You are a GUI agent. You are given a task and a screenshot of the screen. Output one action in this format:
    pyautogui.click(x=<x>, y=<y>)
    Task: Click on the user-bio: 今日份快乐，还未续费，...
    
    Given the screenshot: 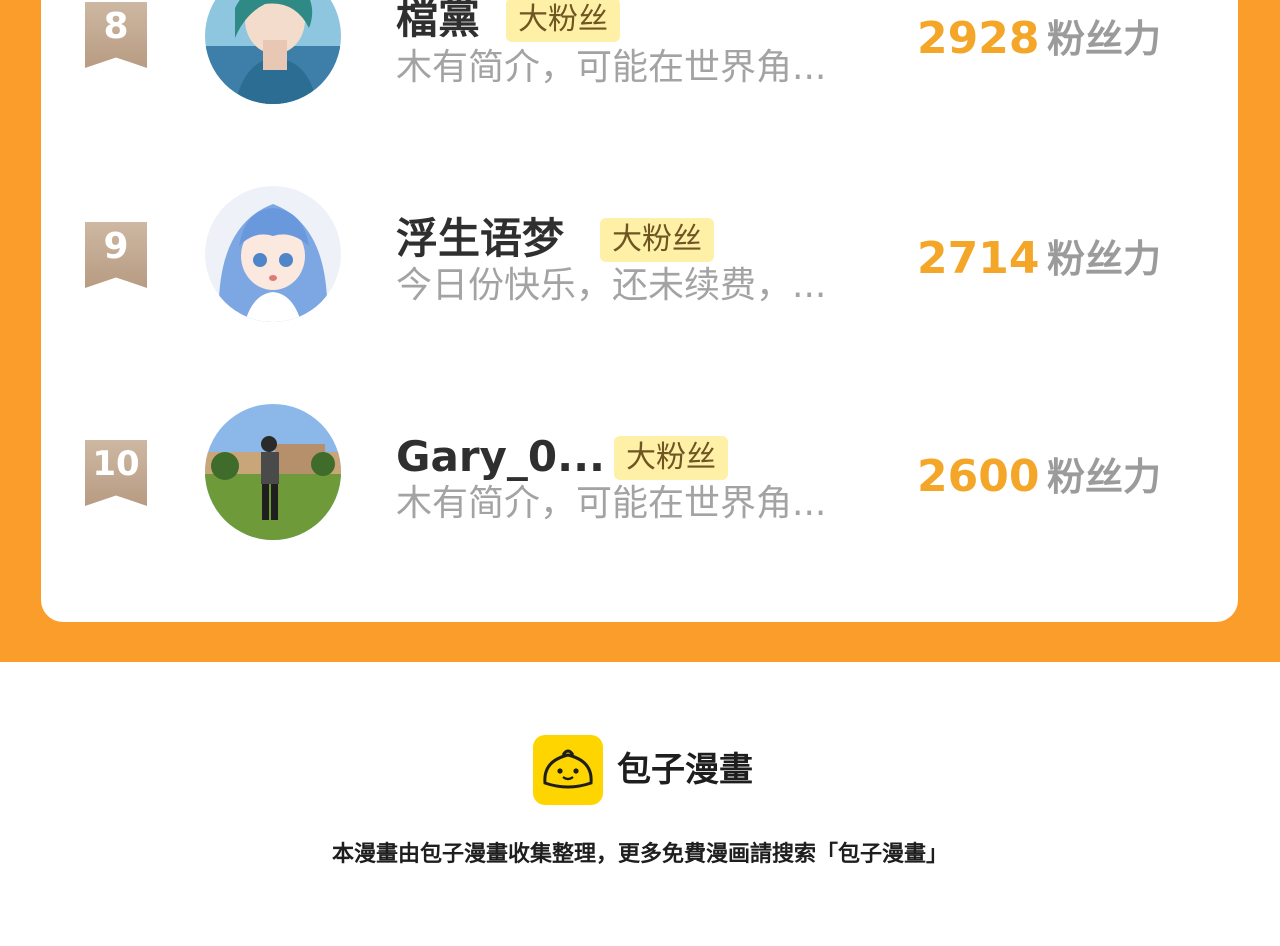 What is the action you would take?
    pyautogui.click(x=611, y=285)
    